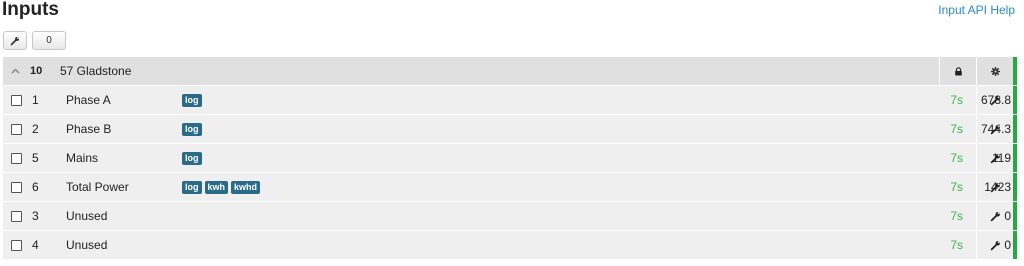 This screenshot has width=1024, height=266. What do you see at coordinates (246, 187) in the screenshot?
I see `process-badge: kwhd` at bounding box center [246, 187].